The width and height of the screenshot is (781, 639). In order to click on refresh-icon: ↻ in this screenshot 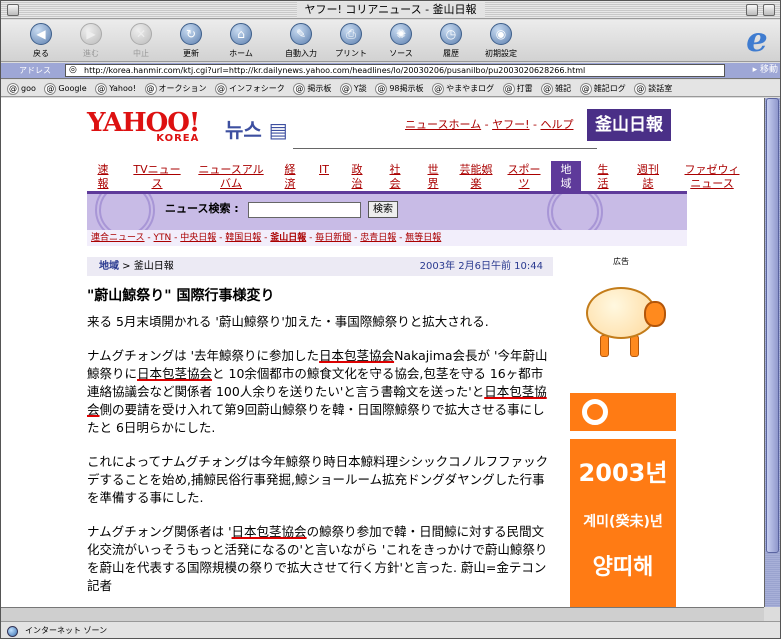, I will do `click(191, 34)`.